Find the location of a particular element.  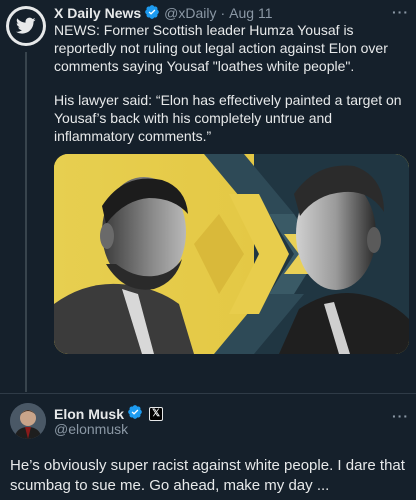

author-handle: @xDaily is located at coordinates (190, 13).